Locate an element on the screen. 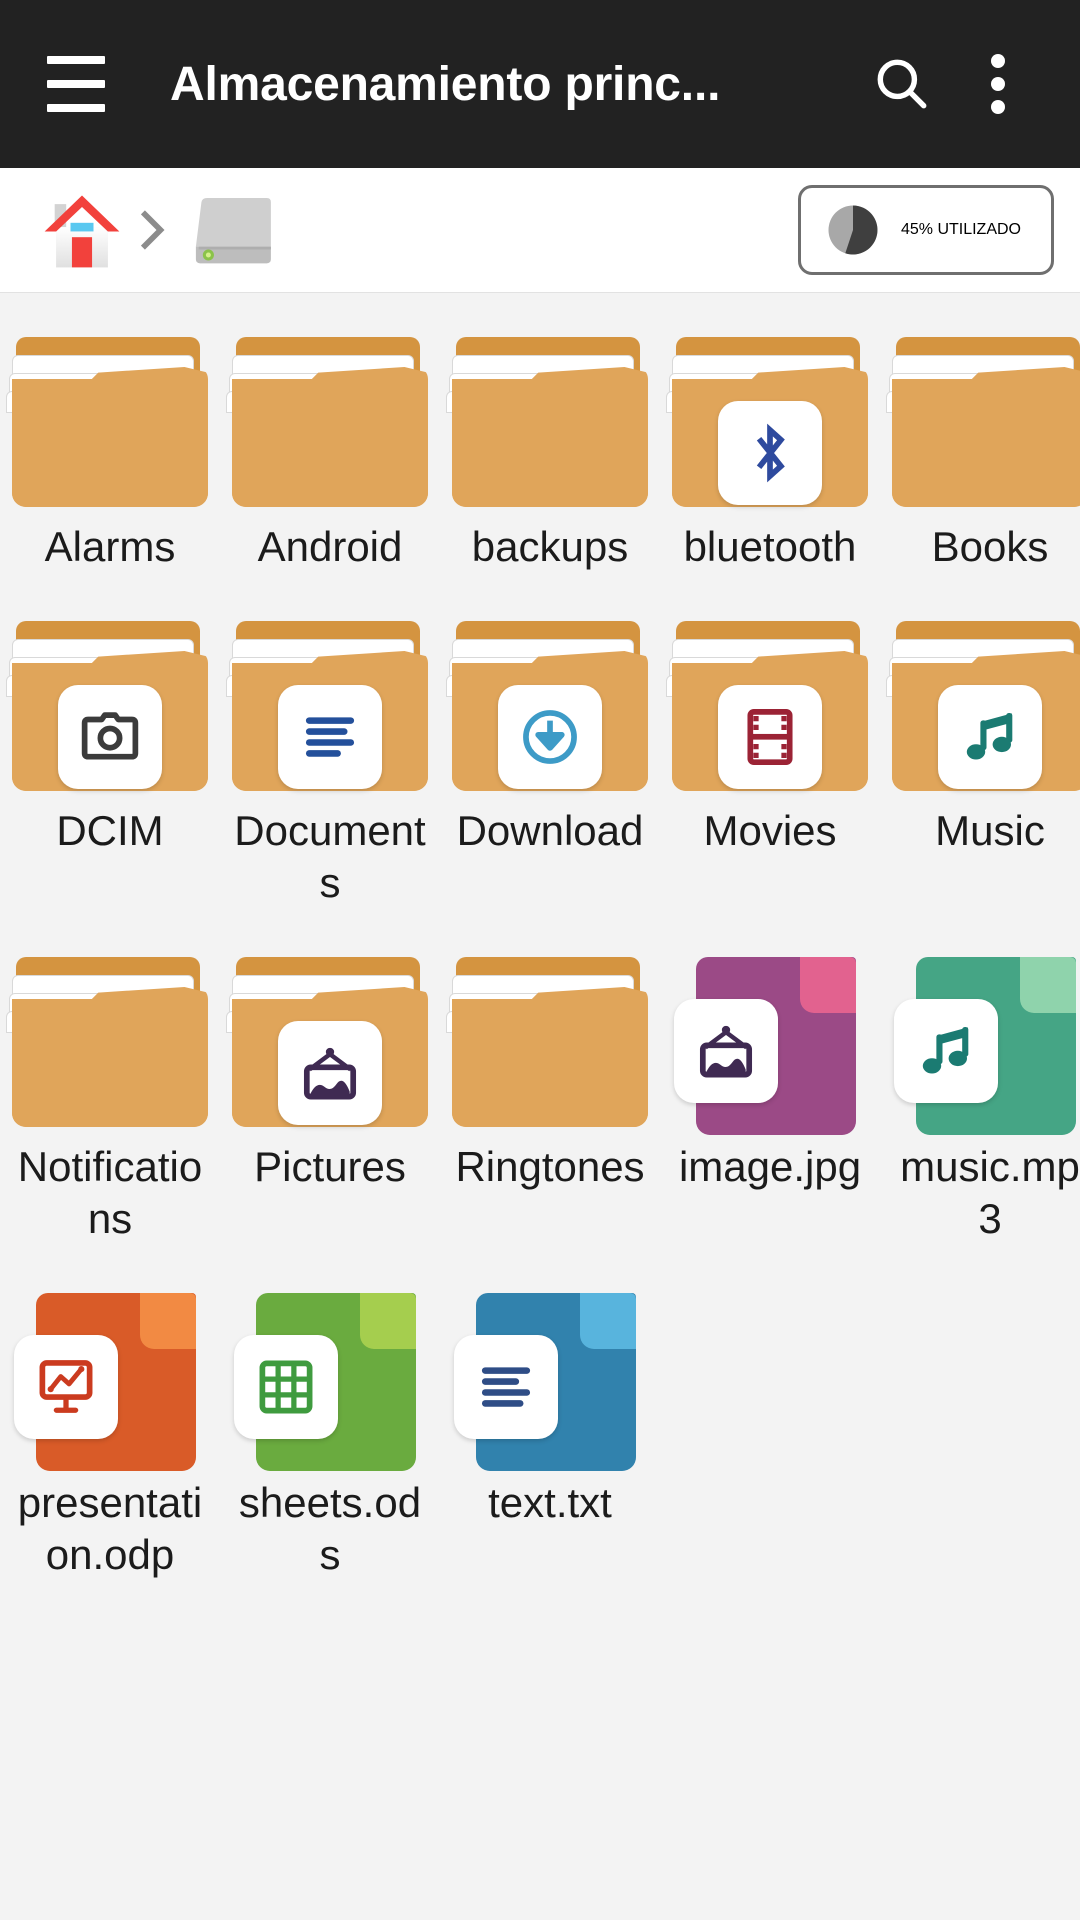 The height and width of the screenshot is (1920, 1080). external-drive-icon is located at coordinates (233, 231).